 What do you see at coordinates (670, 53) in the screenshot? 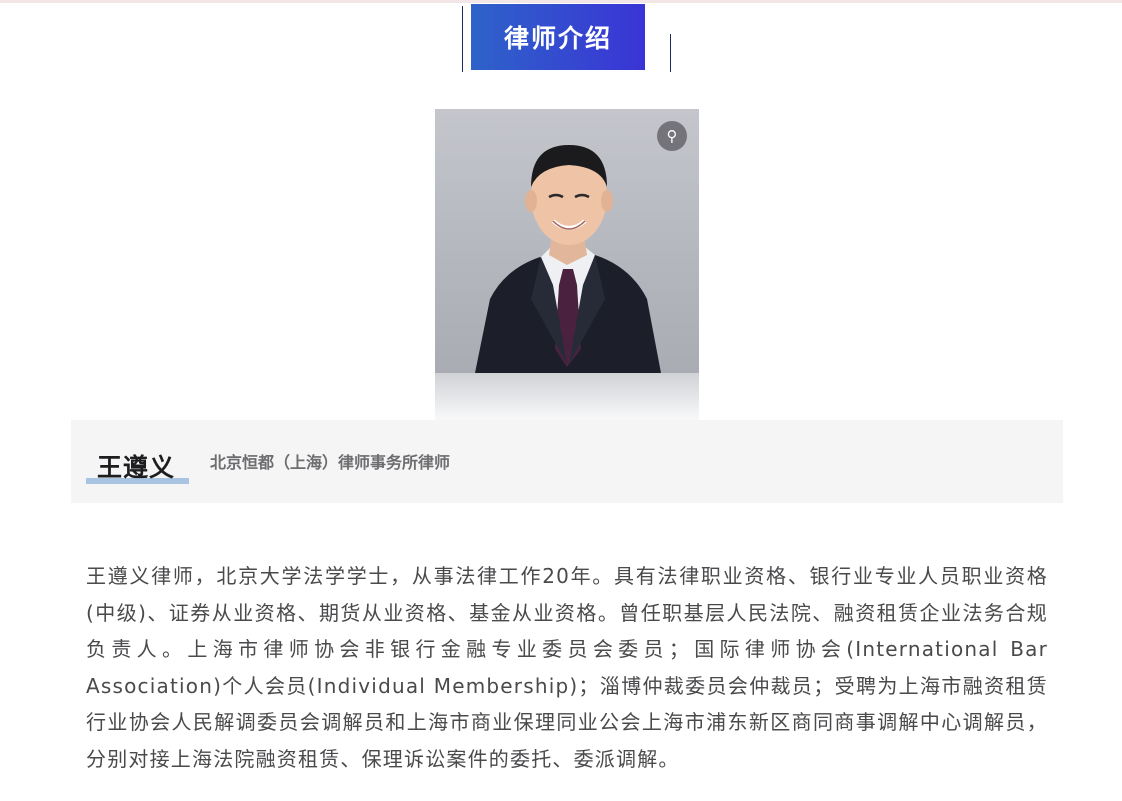
I see `header-right-line` at bounding box center [670, 53].